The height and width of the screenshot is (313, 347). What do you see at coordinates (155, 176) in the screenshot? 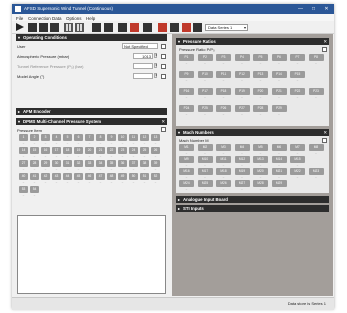
I see `pressure-channel-chip: 52` at bounding box center [155, 176].